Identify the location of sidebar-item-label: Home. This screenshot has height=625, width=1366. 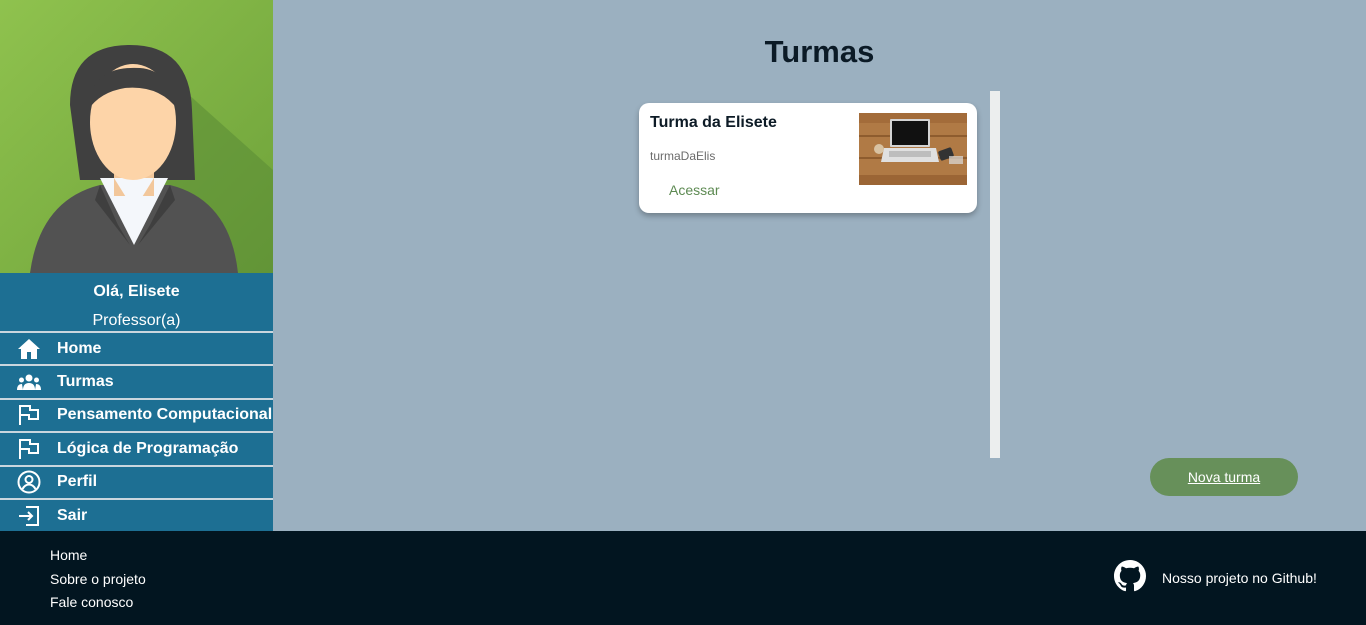
(79, 348).